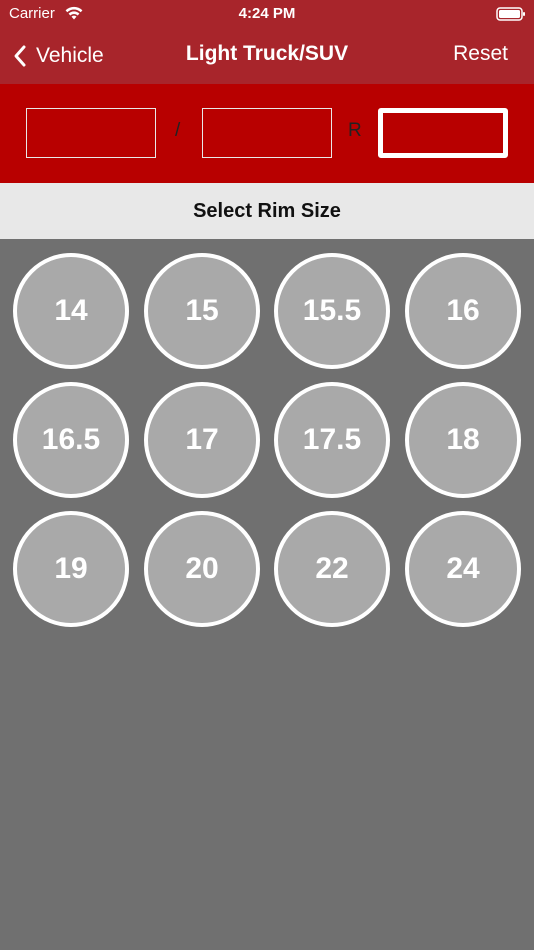  I want to click on rim-size-field, so click(443, 133).